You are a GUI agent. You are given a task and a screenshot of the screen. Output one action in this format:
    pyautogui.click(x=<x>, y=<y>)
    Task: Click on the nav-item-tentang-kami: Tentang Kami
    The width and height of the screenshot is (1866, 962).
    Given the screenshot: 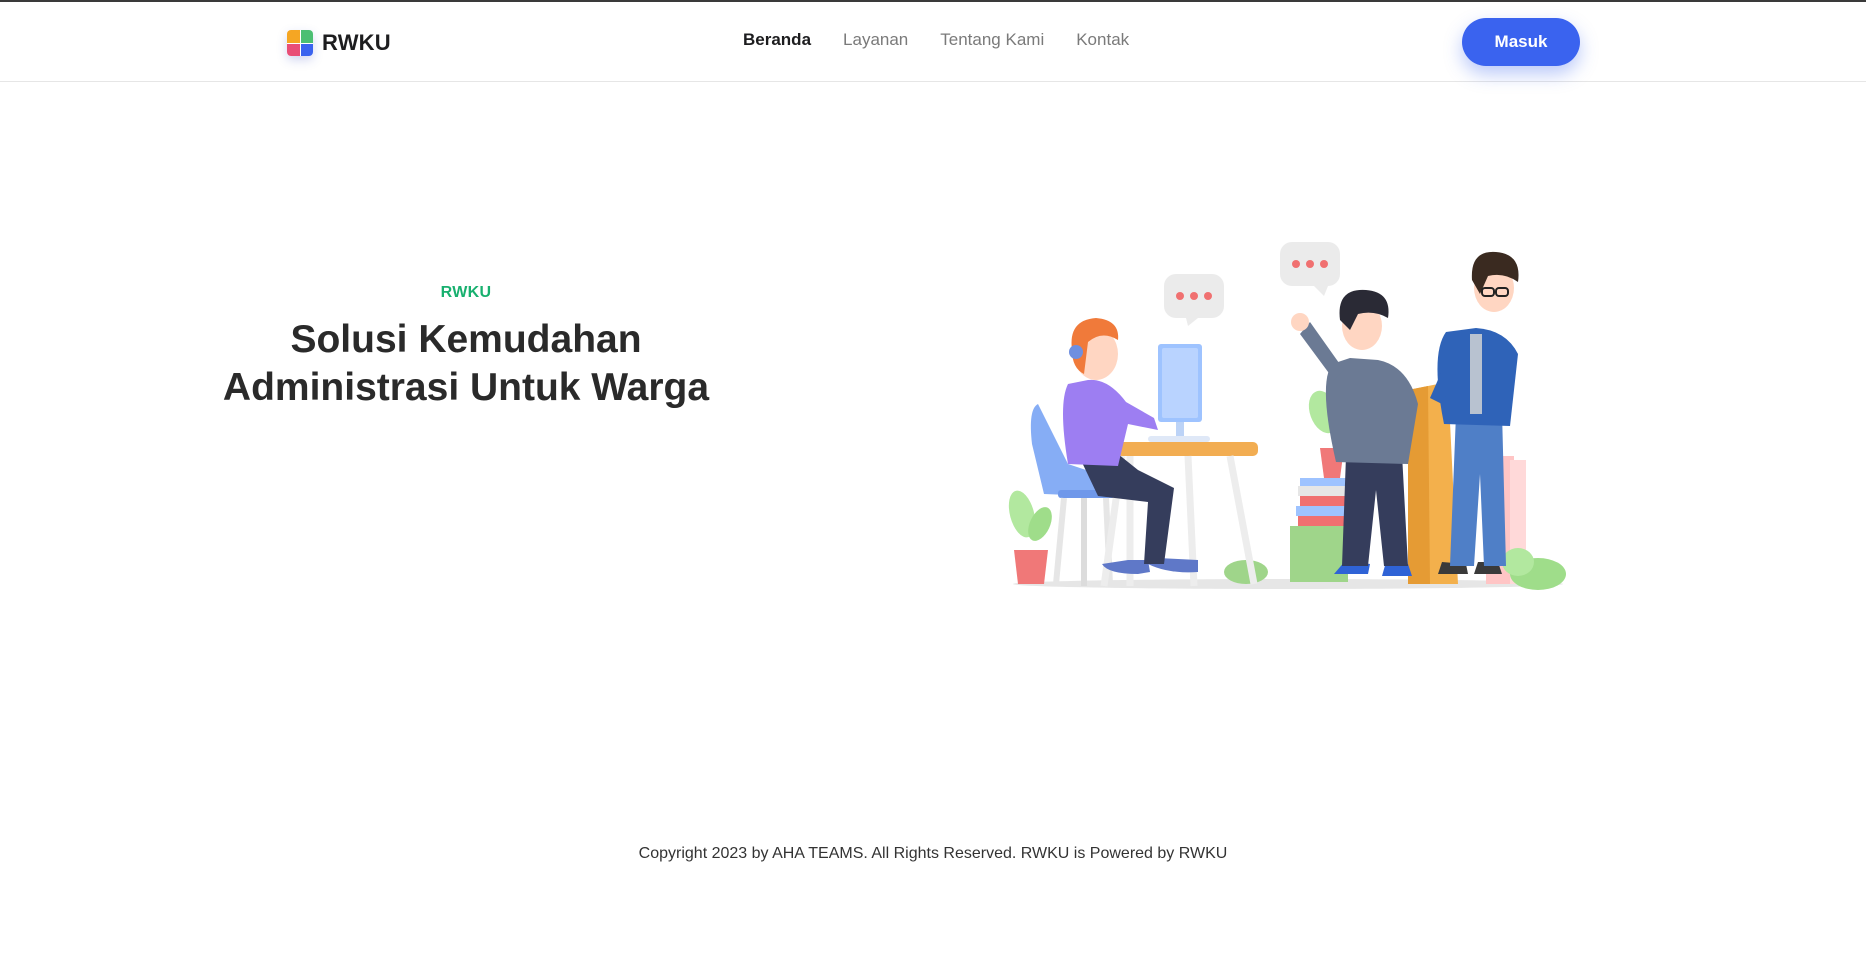 What is the action you would take?
    pyautogui.click(x=992, y=40)
    